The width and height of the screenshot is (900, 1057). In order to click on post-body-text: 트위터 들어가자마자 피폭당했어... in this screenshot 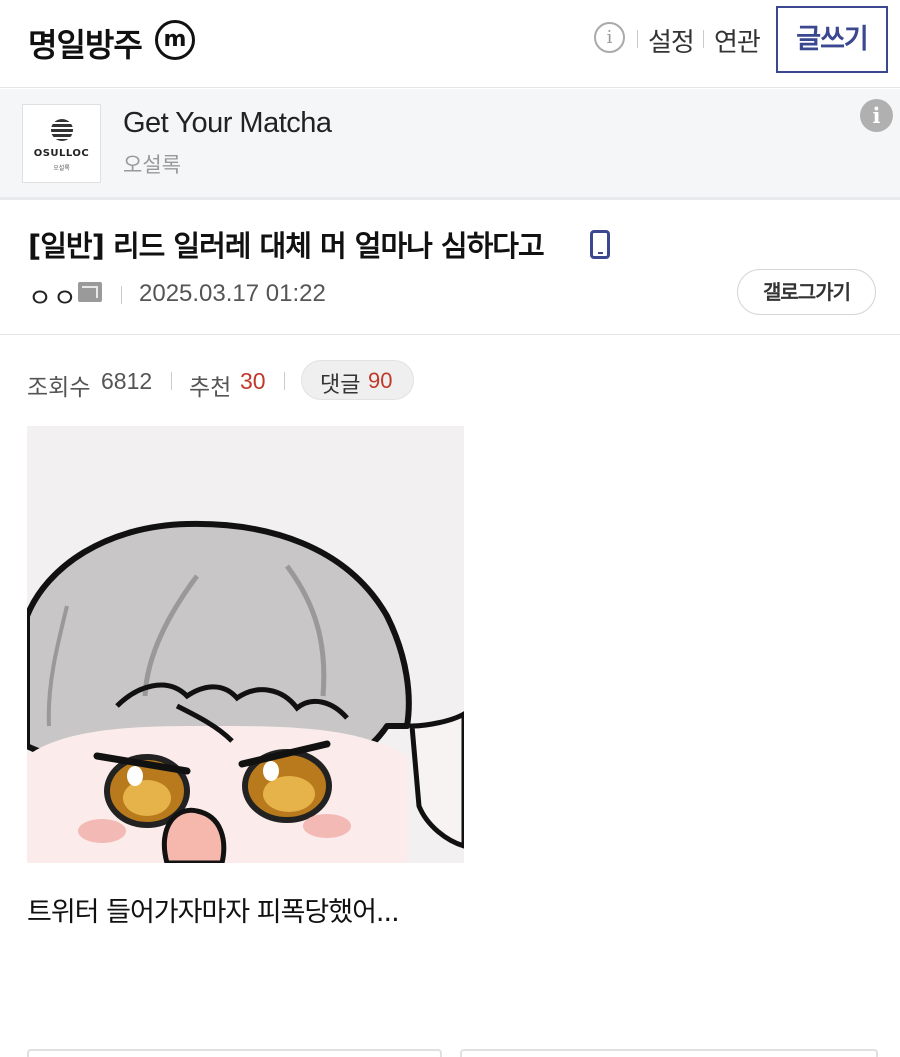, I will do `click(213, 912)`.